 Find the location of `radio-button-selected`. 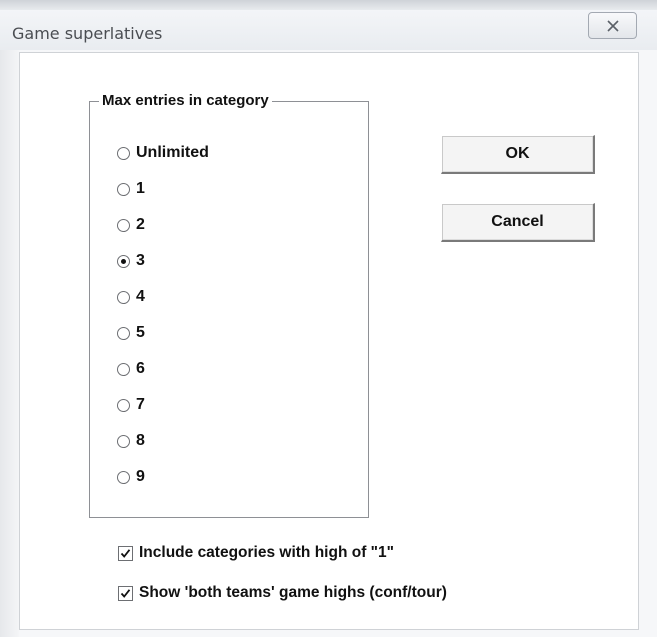

radio-button-selected is located at coordinates (123, 261).